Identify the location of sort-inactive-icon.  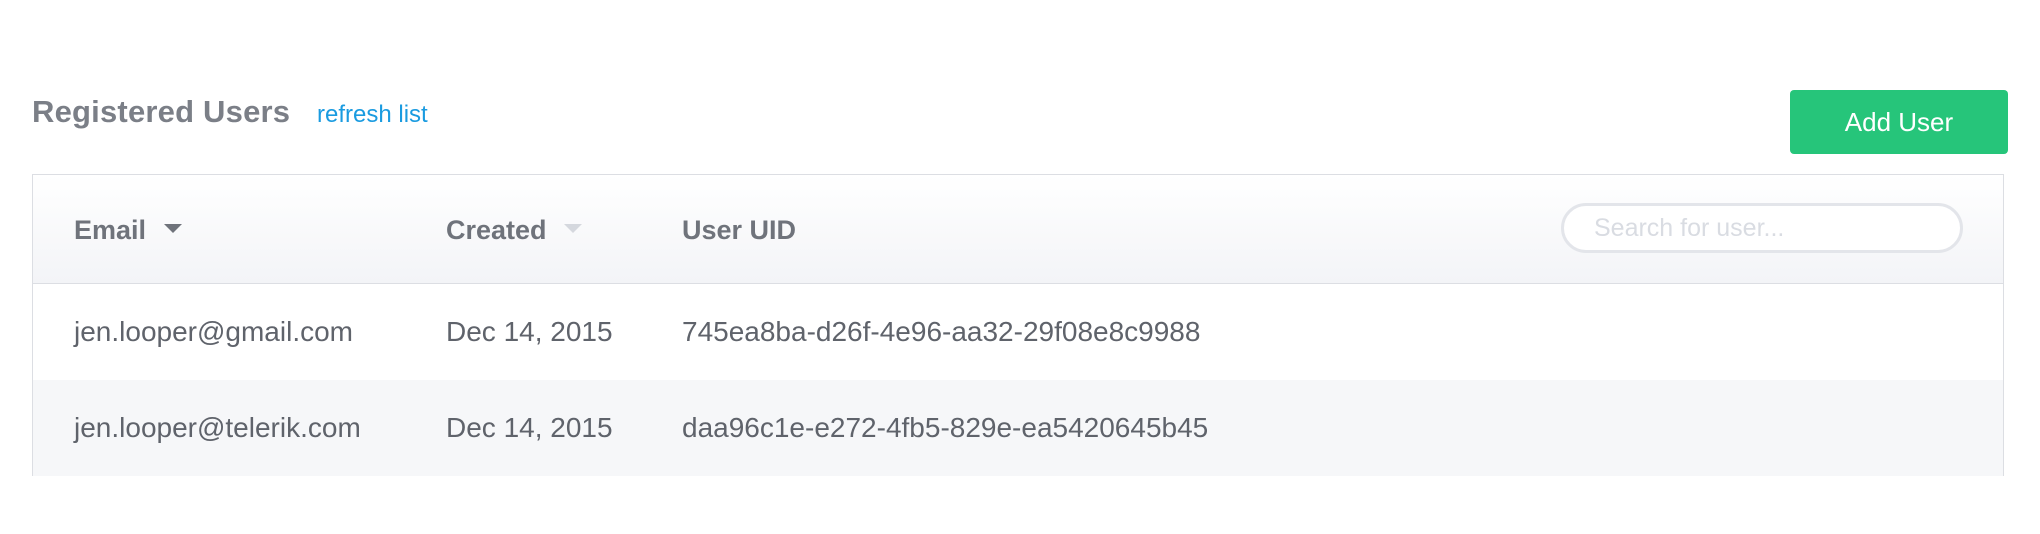
(573, 229).